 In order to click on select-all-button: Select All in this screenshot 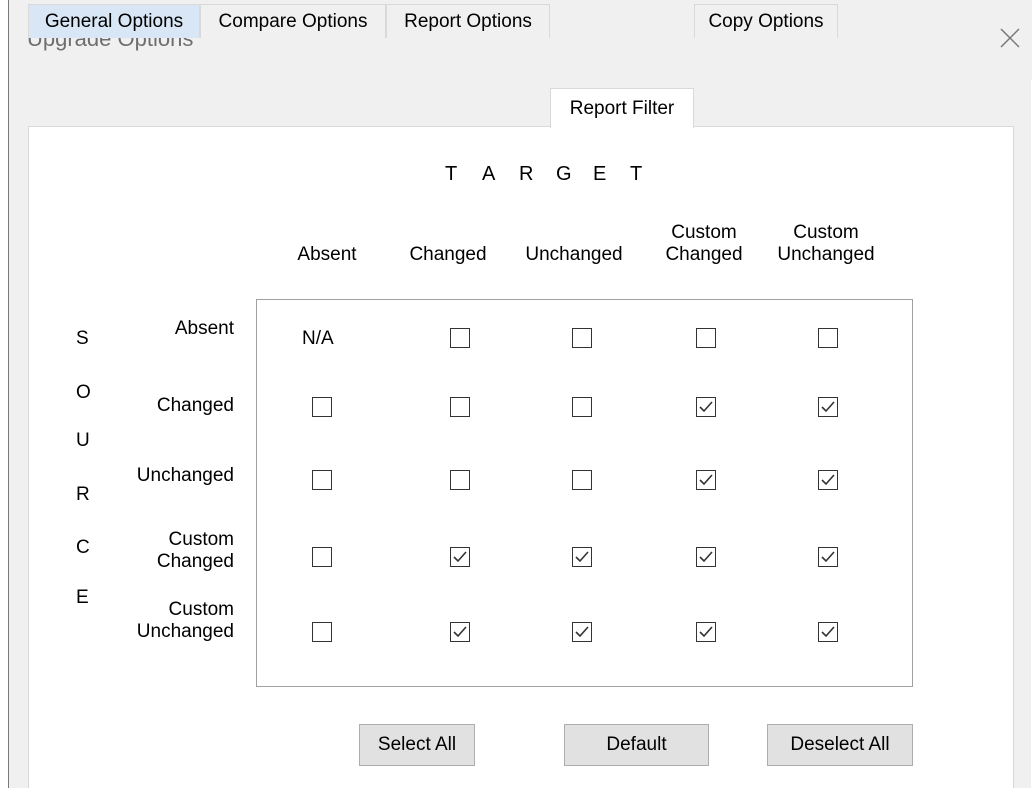, I will do `click(417, 745)`.